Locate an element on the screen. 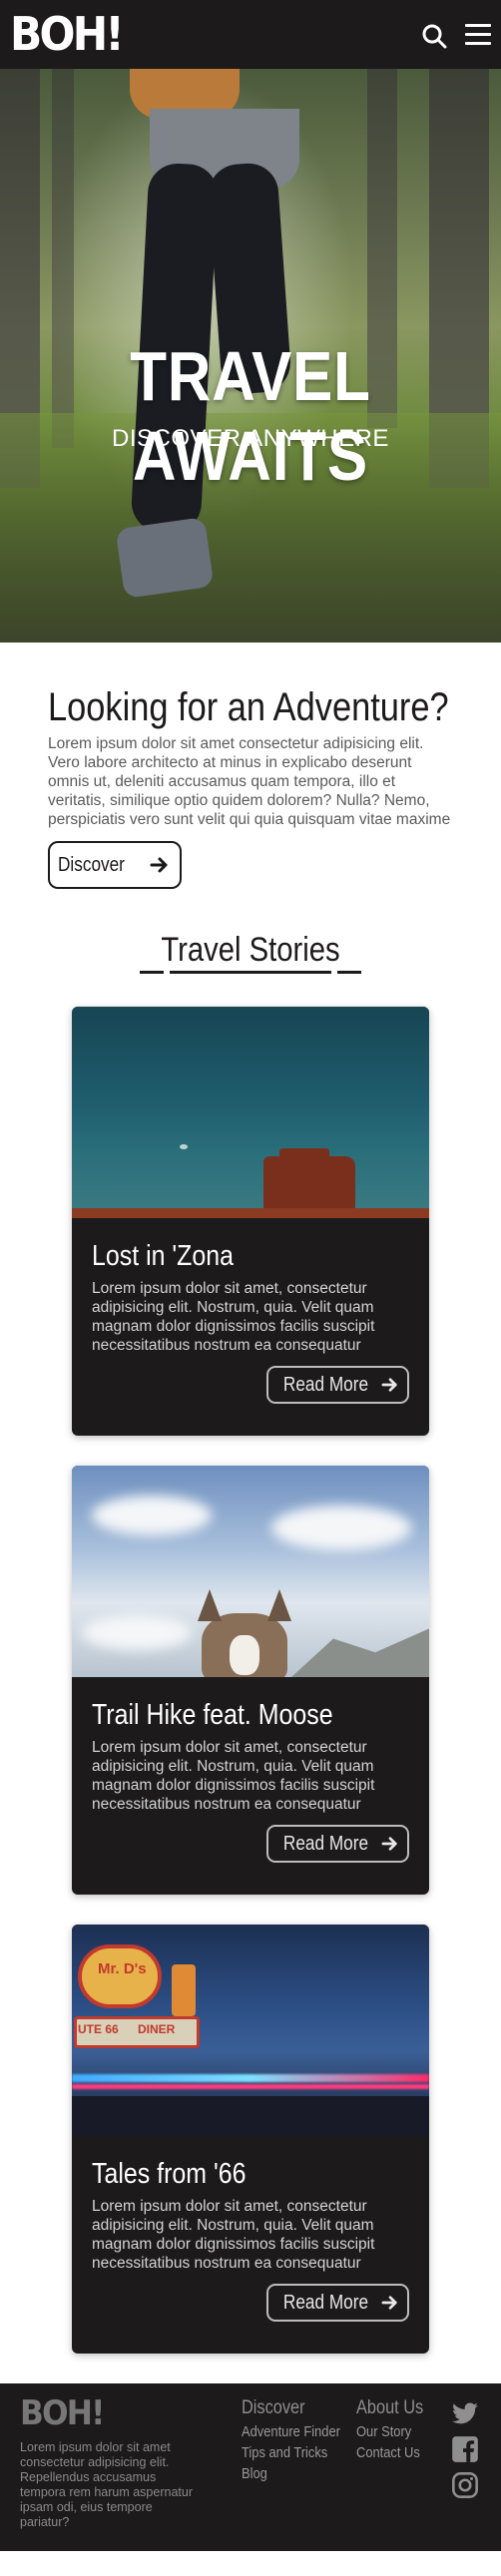 The image size is (501, 2576). footer-link: Blog is located at coordinates (291, 2473).